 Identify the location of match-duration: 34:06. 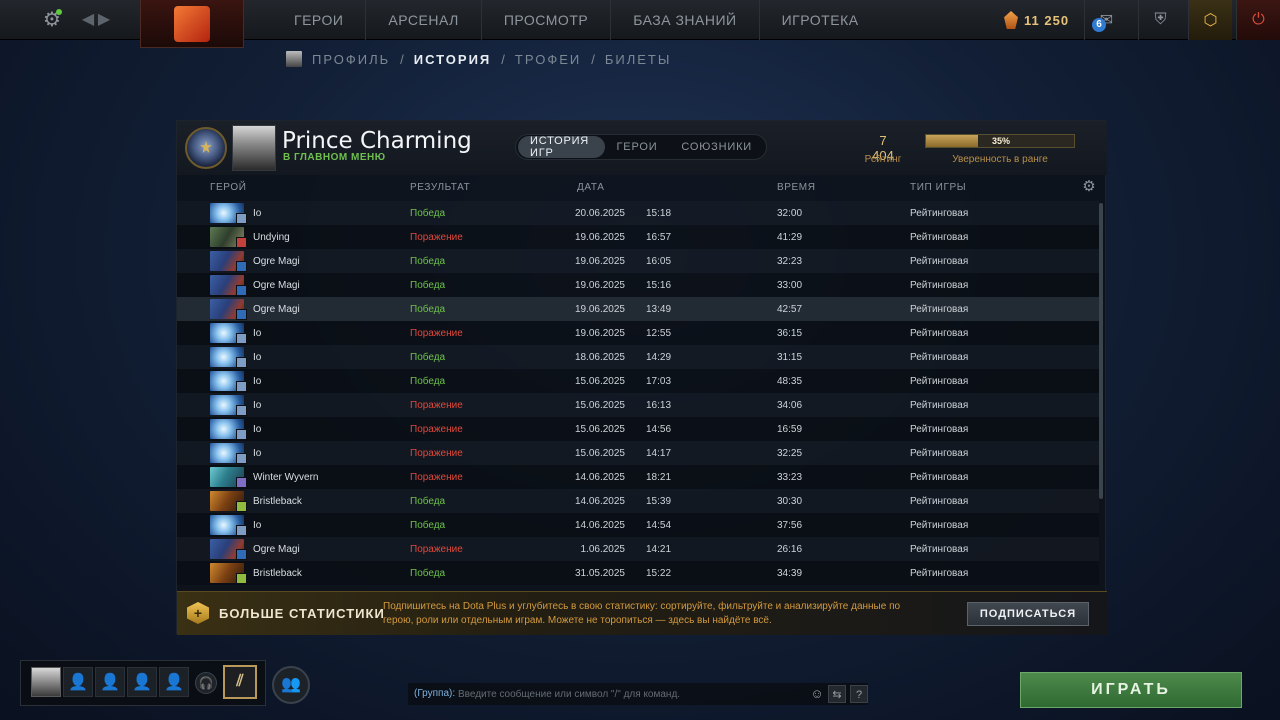
(790, 405).